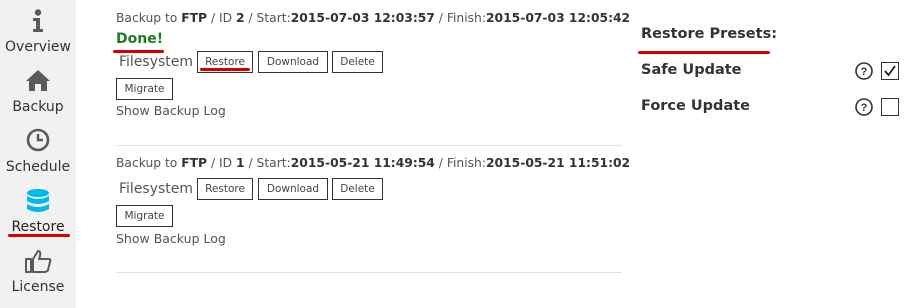  I want to click on checkmark-icon, so click(890, 71).